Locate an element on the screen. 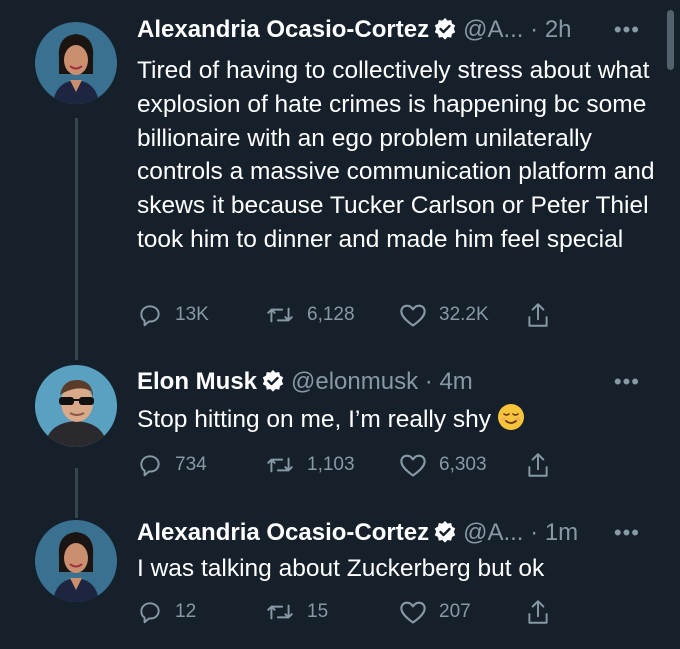 The width and height of the screenshot is (680, 649). tweet-time: 1m is located at coordinates (561, 532).